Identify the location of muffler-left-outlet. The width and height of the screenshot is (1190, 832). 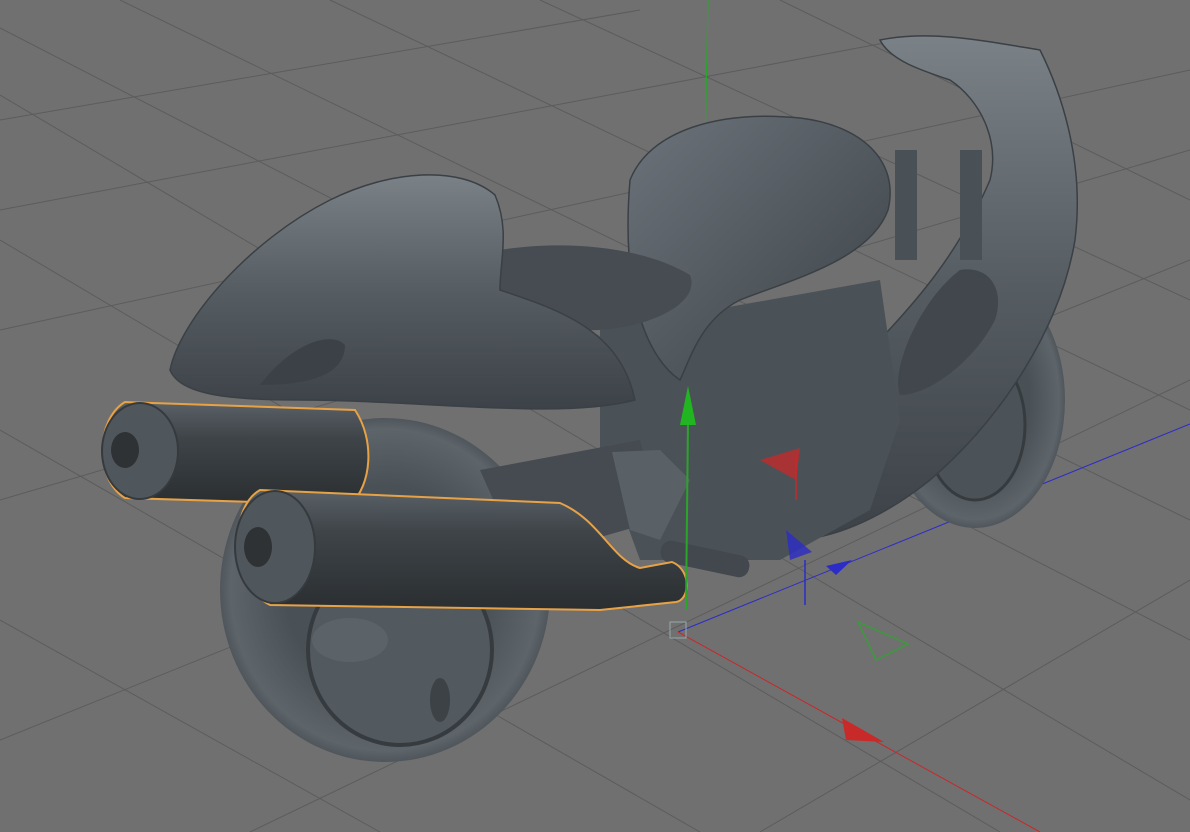
(125, 450).